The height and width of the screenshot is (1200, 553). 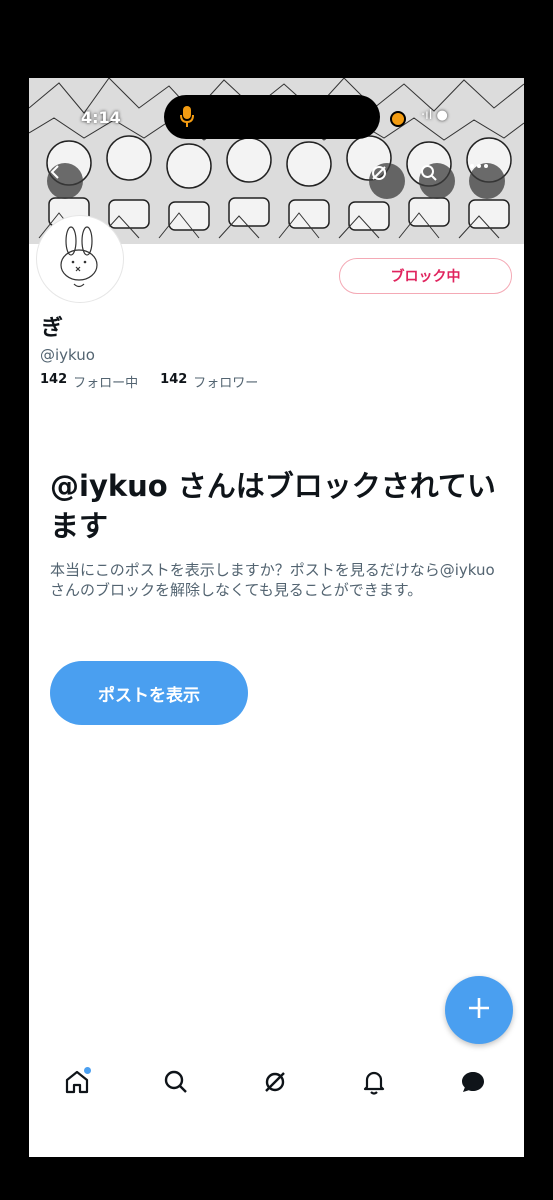 What do you see at coordinates (67, 355) in the screenshot?
I see `profile-handle: @iykuo` at bounding box center [67, 355].